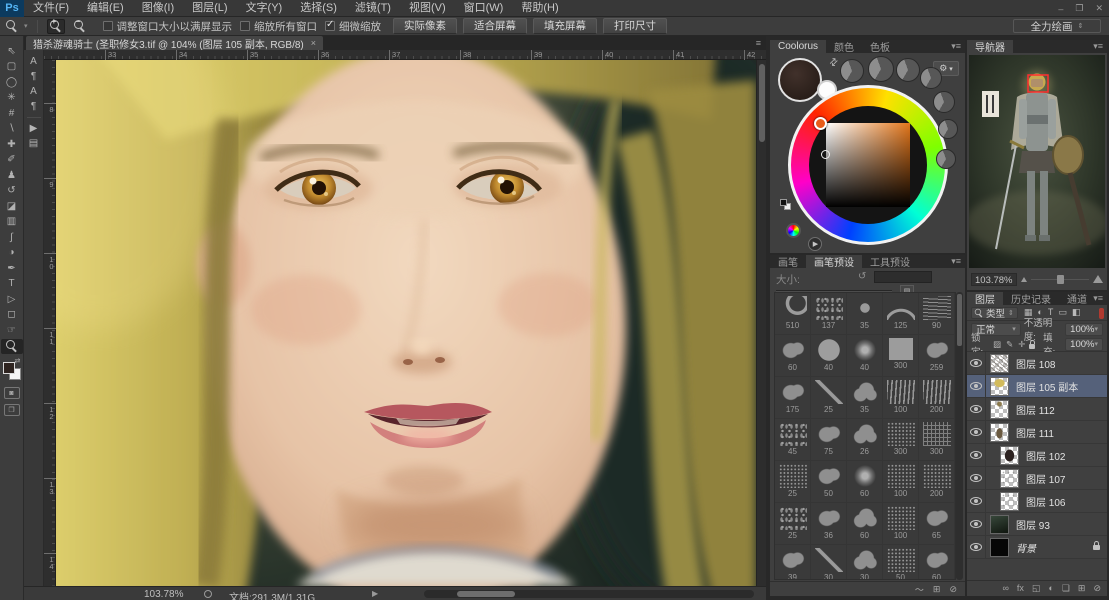 This screenshot has height=600, width=1109. What do you see at coordinates (12, 238) in the screenshot?
I see `smudge-tool: ∫` at bounding box center [12, 238].